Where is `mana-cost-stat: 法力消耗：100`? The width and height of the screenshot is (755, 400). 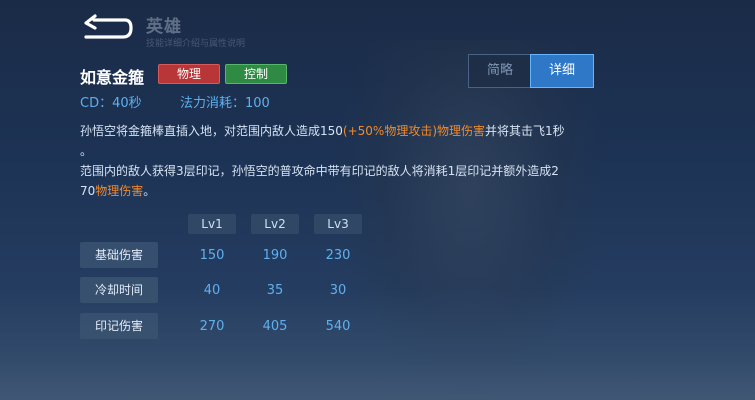
mana-cost-stat: 法力消耗：100 is located at coordinates (225, 103).